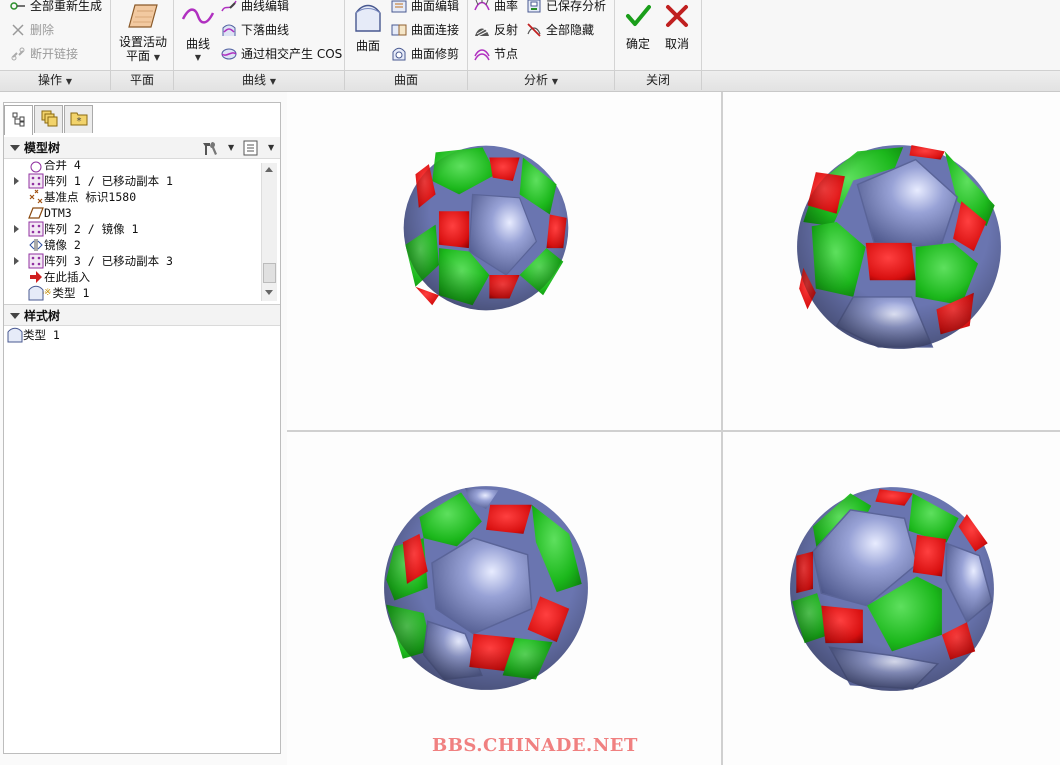 This screenshot has height=765, width=1060. What do you see at coordinates (42, 245) in the screenshot?
I see `tree-row: 镜像 2` at bounding box center [42, 245].